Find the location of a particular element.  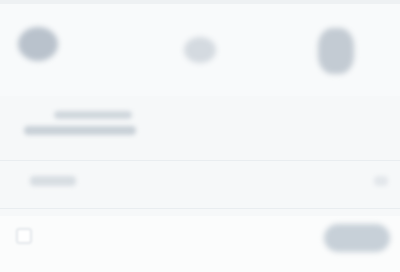

tile-second is located at coordinates (200, 50).